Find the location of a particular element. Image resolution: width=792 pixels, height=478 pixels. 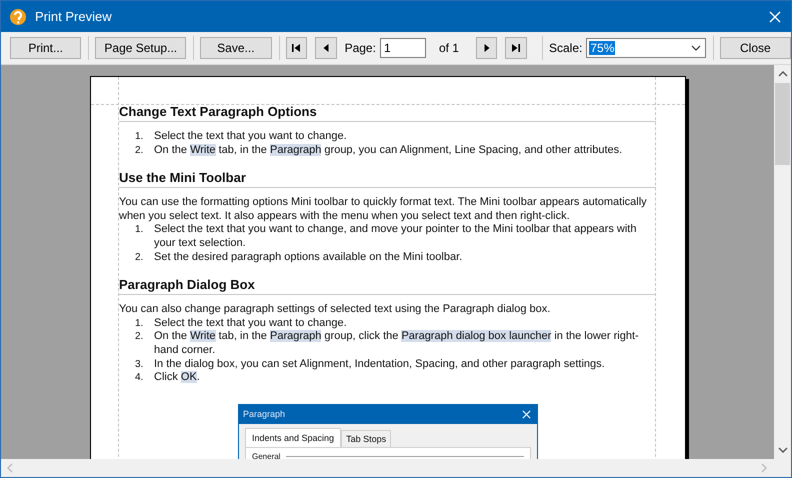

list-item-text: In the dialog box, you can set Alignment, Indentation, Spacing, and other paragraph settings. is located at coordinates (380, 365).